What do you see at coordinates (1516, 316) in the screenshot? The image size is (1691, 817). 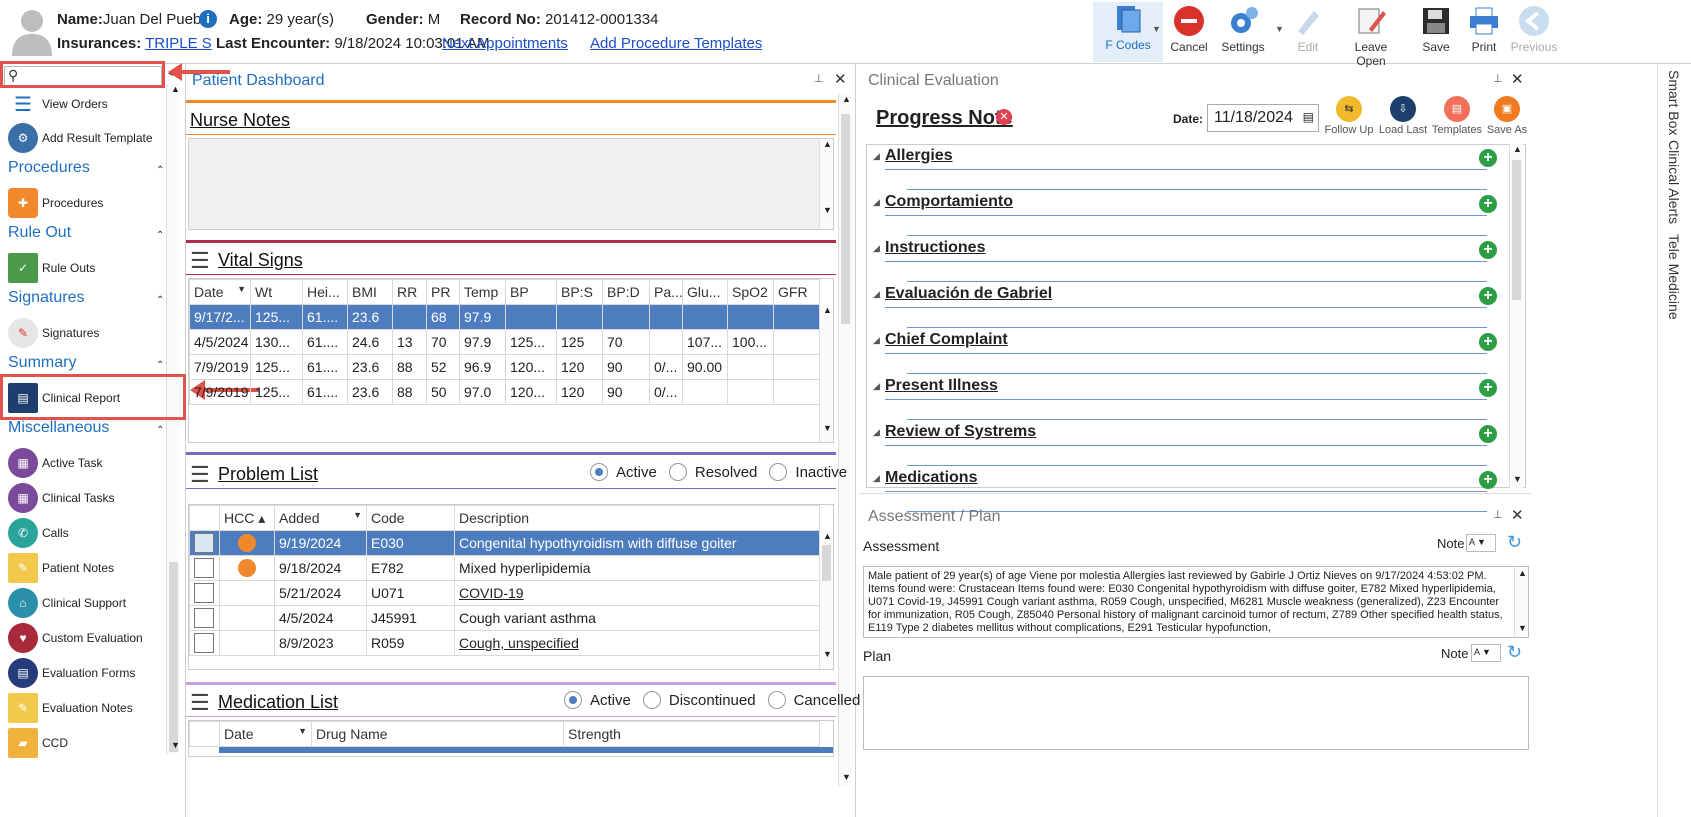 I see `clinical-scrollbar: ▲ ▼` at bounding box center [1516, 316].